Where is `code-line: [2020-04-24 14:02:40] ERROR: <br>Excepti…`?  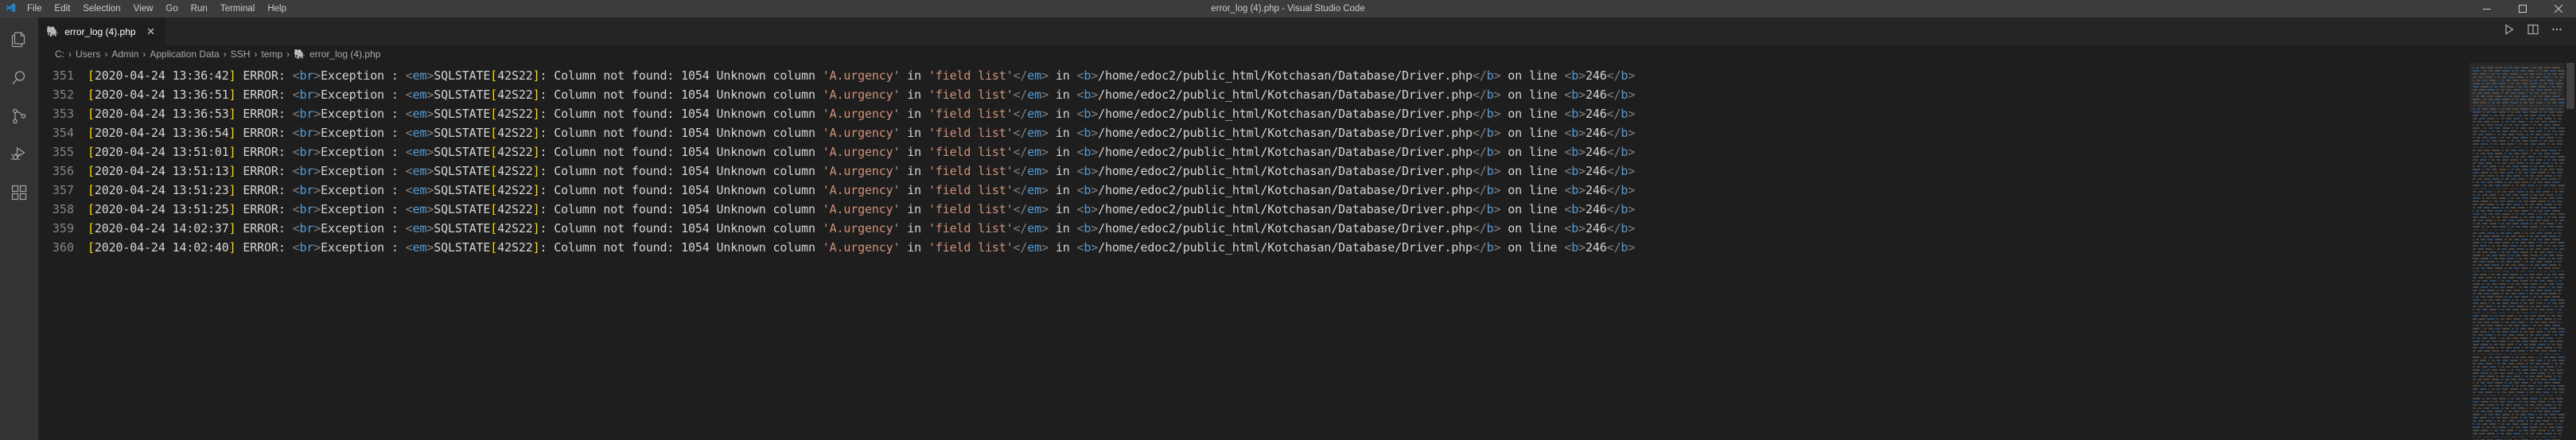 code-line: [2020-04-24 14:02:40] ERROR: <br>Excepti… is located at coordinates (1279, 247).